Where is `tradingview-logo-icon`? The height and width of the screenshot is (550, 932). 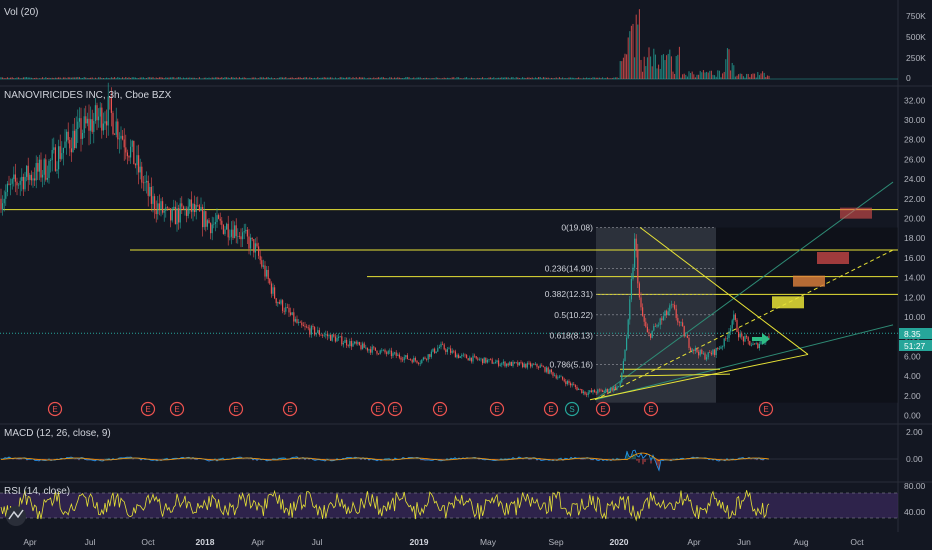
tradingview-logo-icon is located at coordinates (16, 516).